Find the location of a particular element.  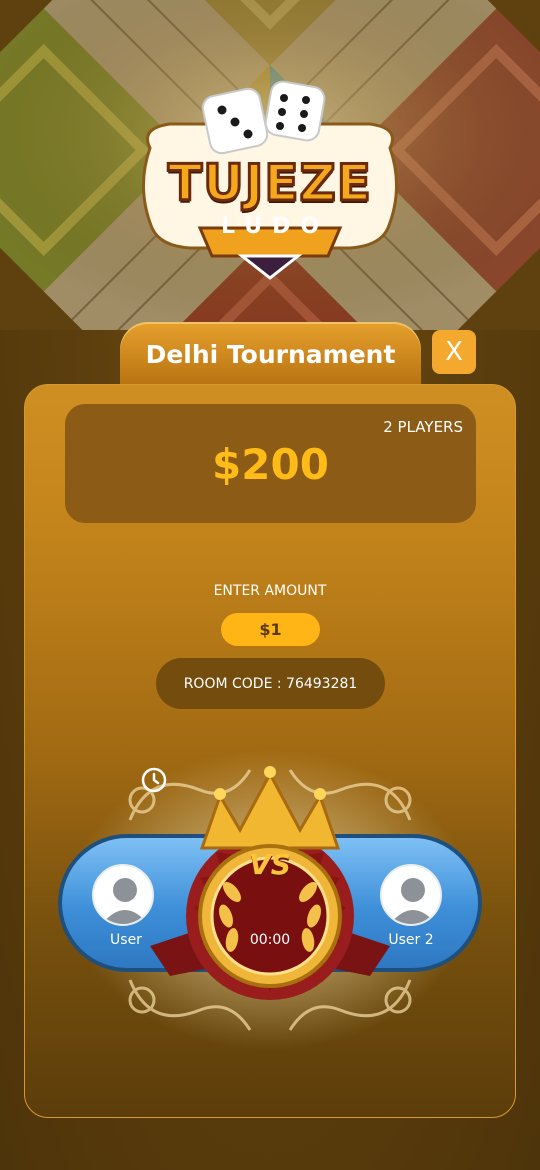

room-code: ROOM CODE : 76493281 is located at coordinates (270, 683).